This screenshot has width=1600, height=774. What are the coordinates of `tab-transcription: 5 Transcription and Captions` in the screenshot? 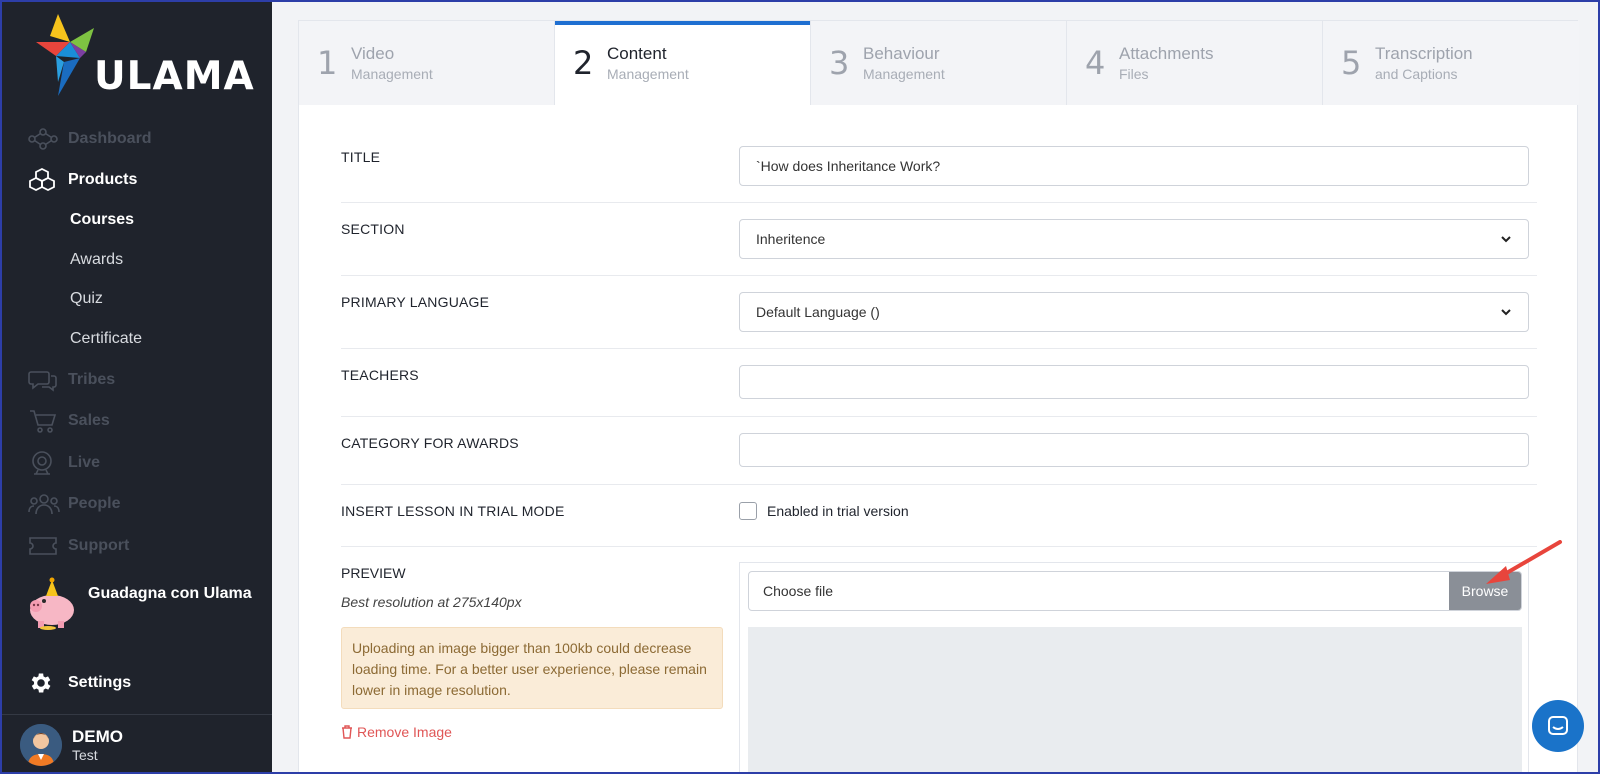 It's located at (1451, 63).